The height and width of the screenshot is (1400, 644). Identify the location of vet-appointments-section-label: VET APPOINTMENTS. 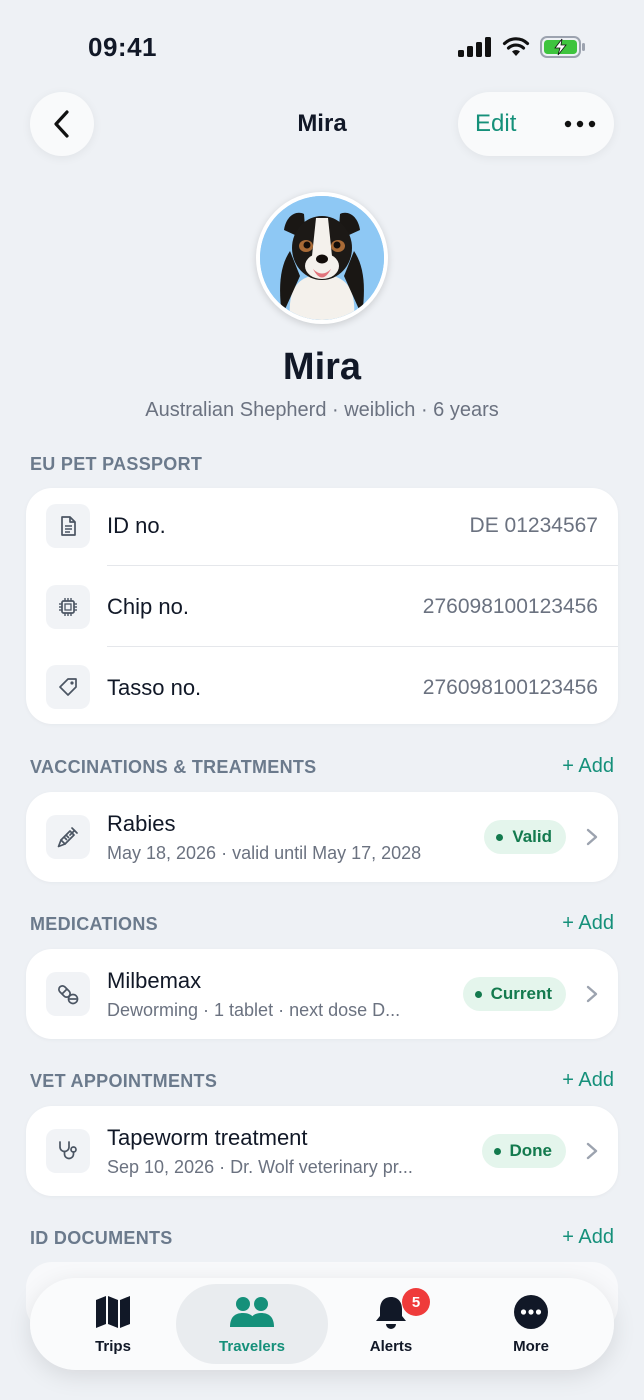
(124, 1081).